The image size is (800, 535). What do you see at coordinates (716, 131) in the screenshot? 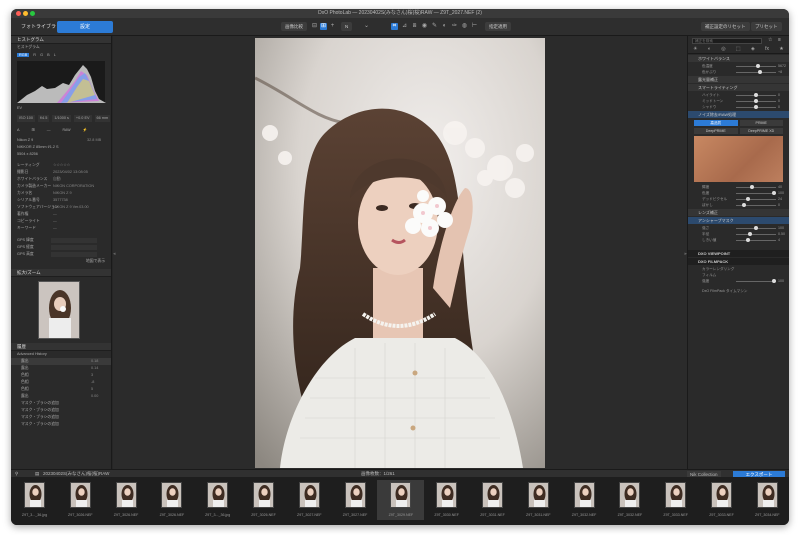
I see `denoise-deepprime-option: DeepPRIME` at bounding box center [716, 131].